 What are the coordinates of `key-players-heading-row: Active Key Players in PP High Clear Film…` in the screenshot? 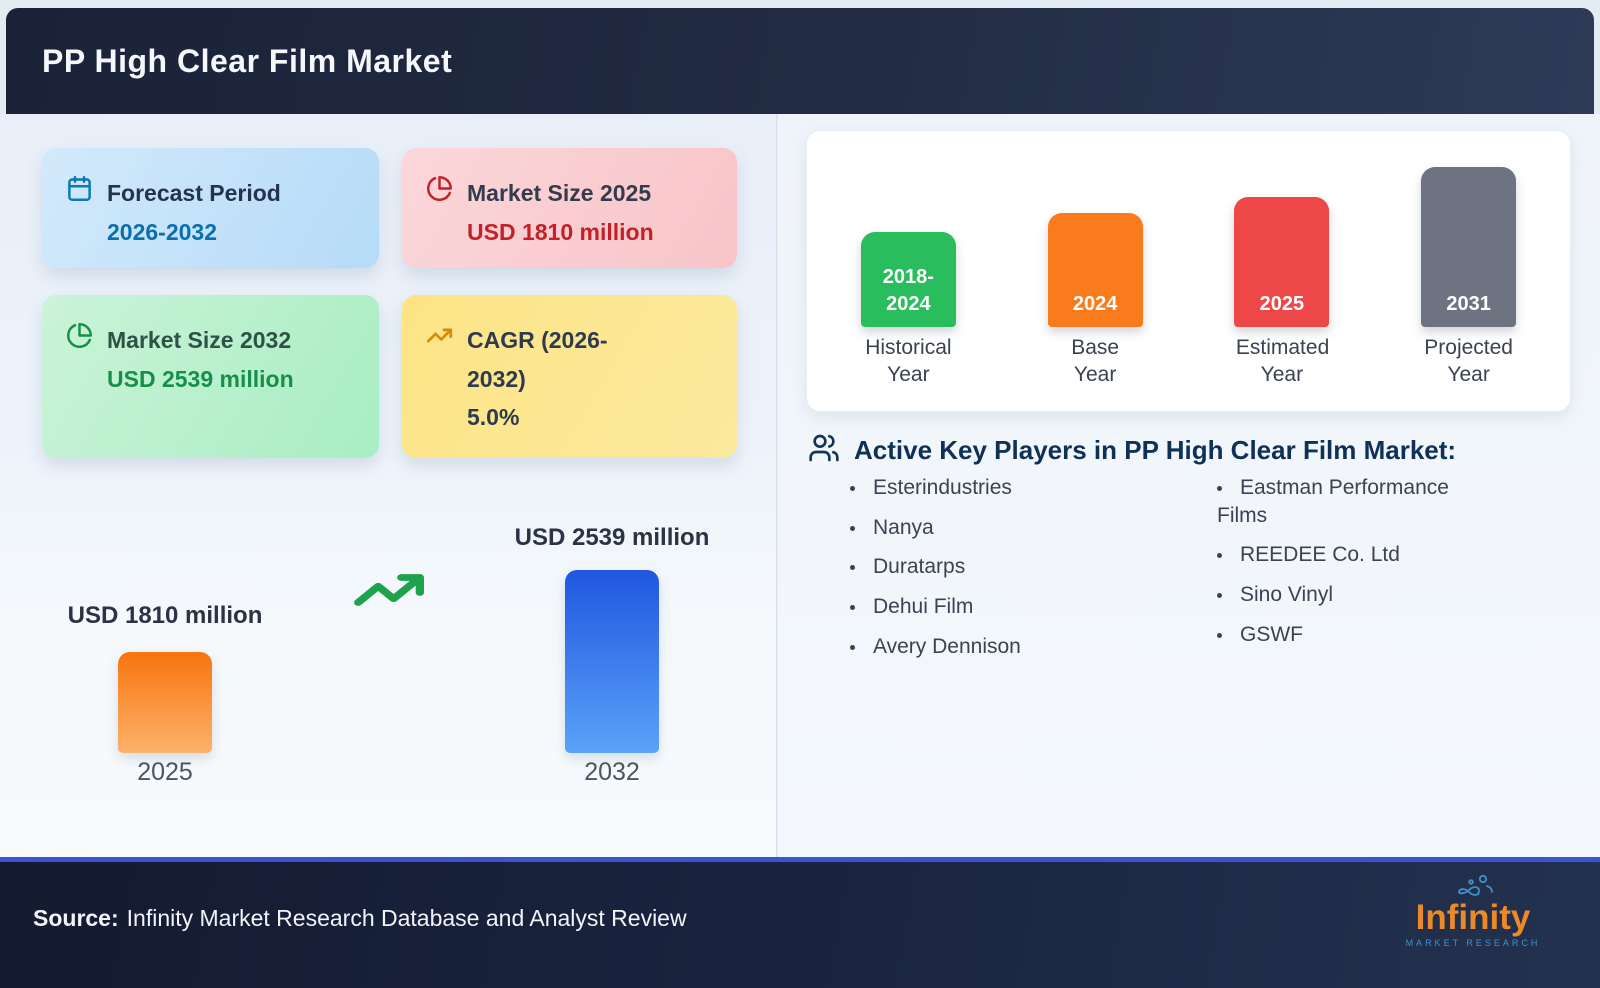 It's located at (1132, 450).